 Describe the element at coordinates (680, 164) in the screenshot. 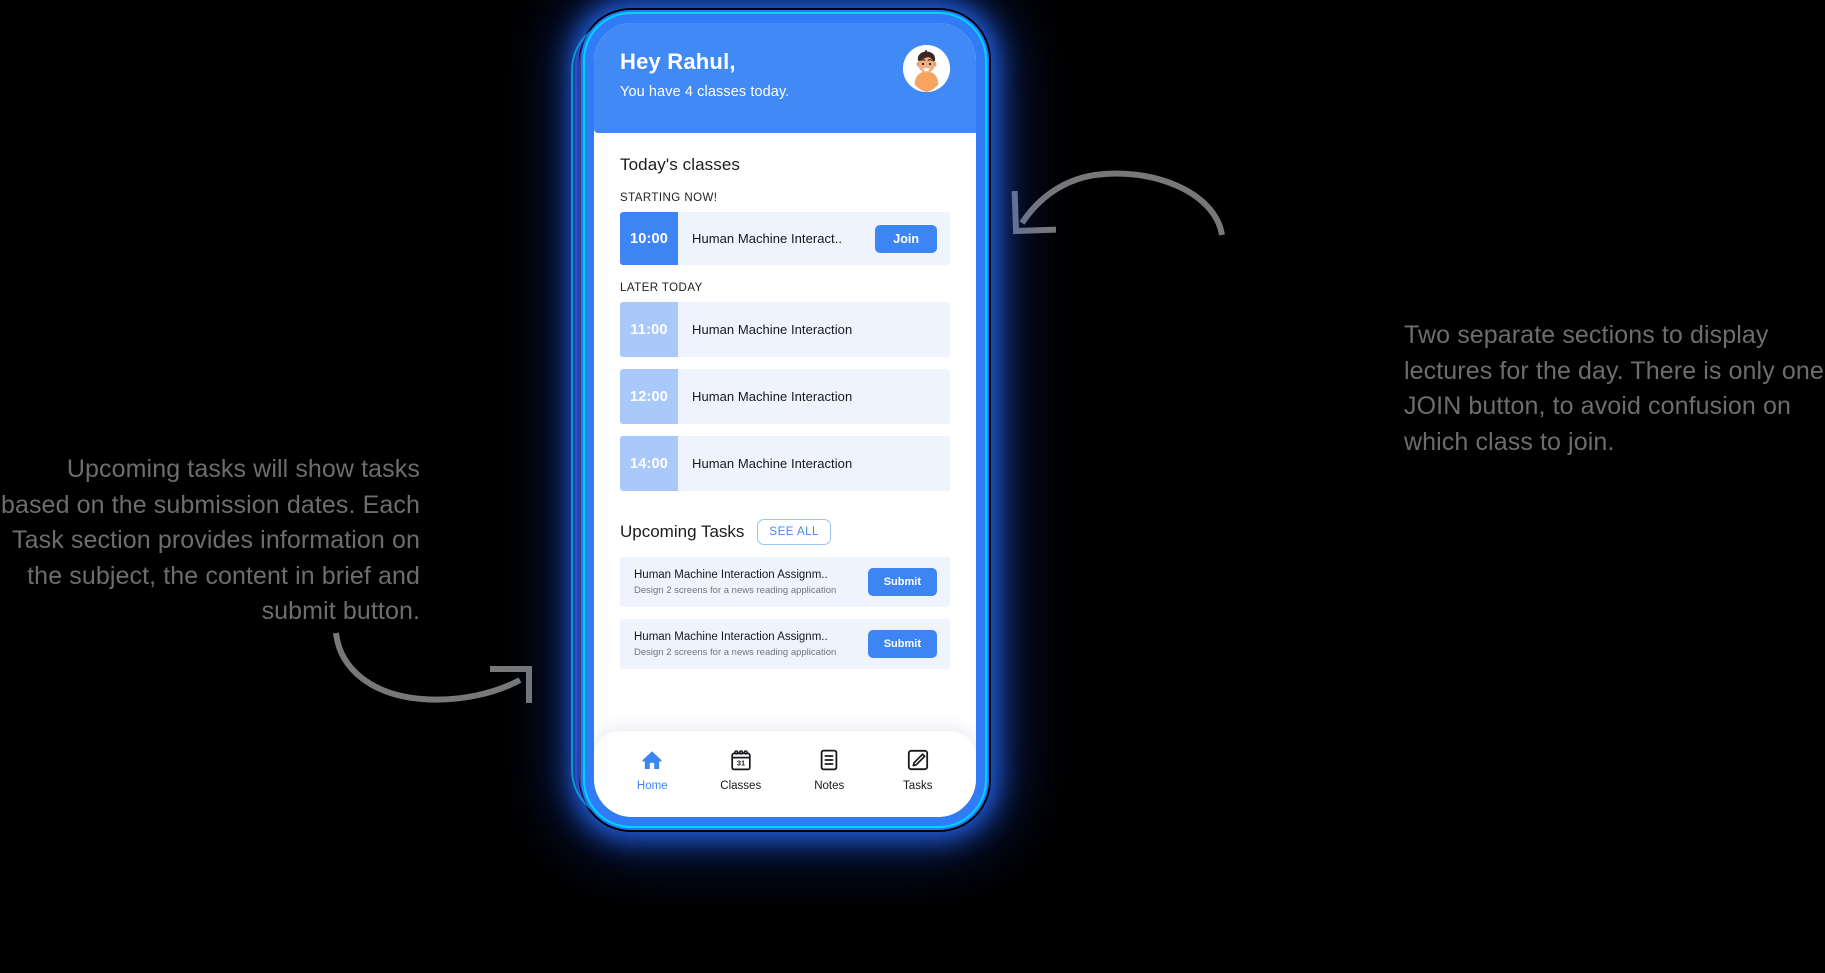

I see `classes-section-title: Today's classes` at that location.